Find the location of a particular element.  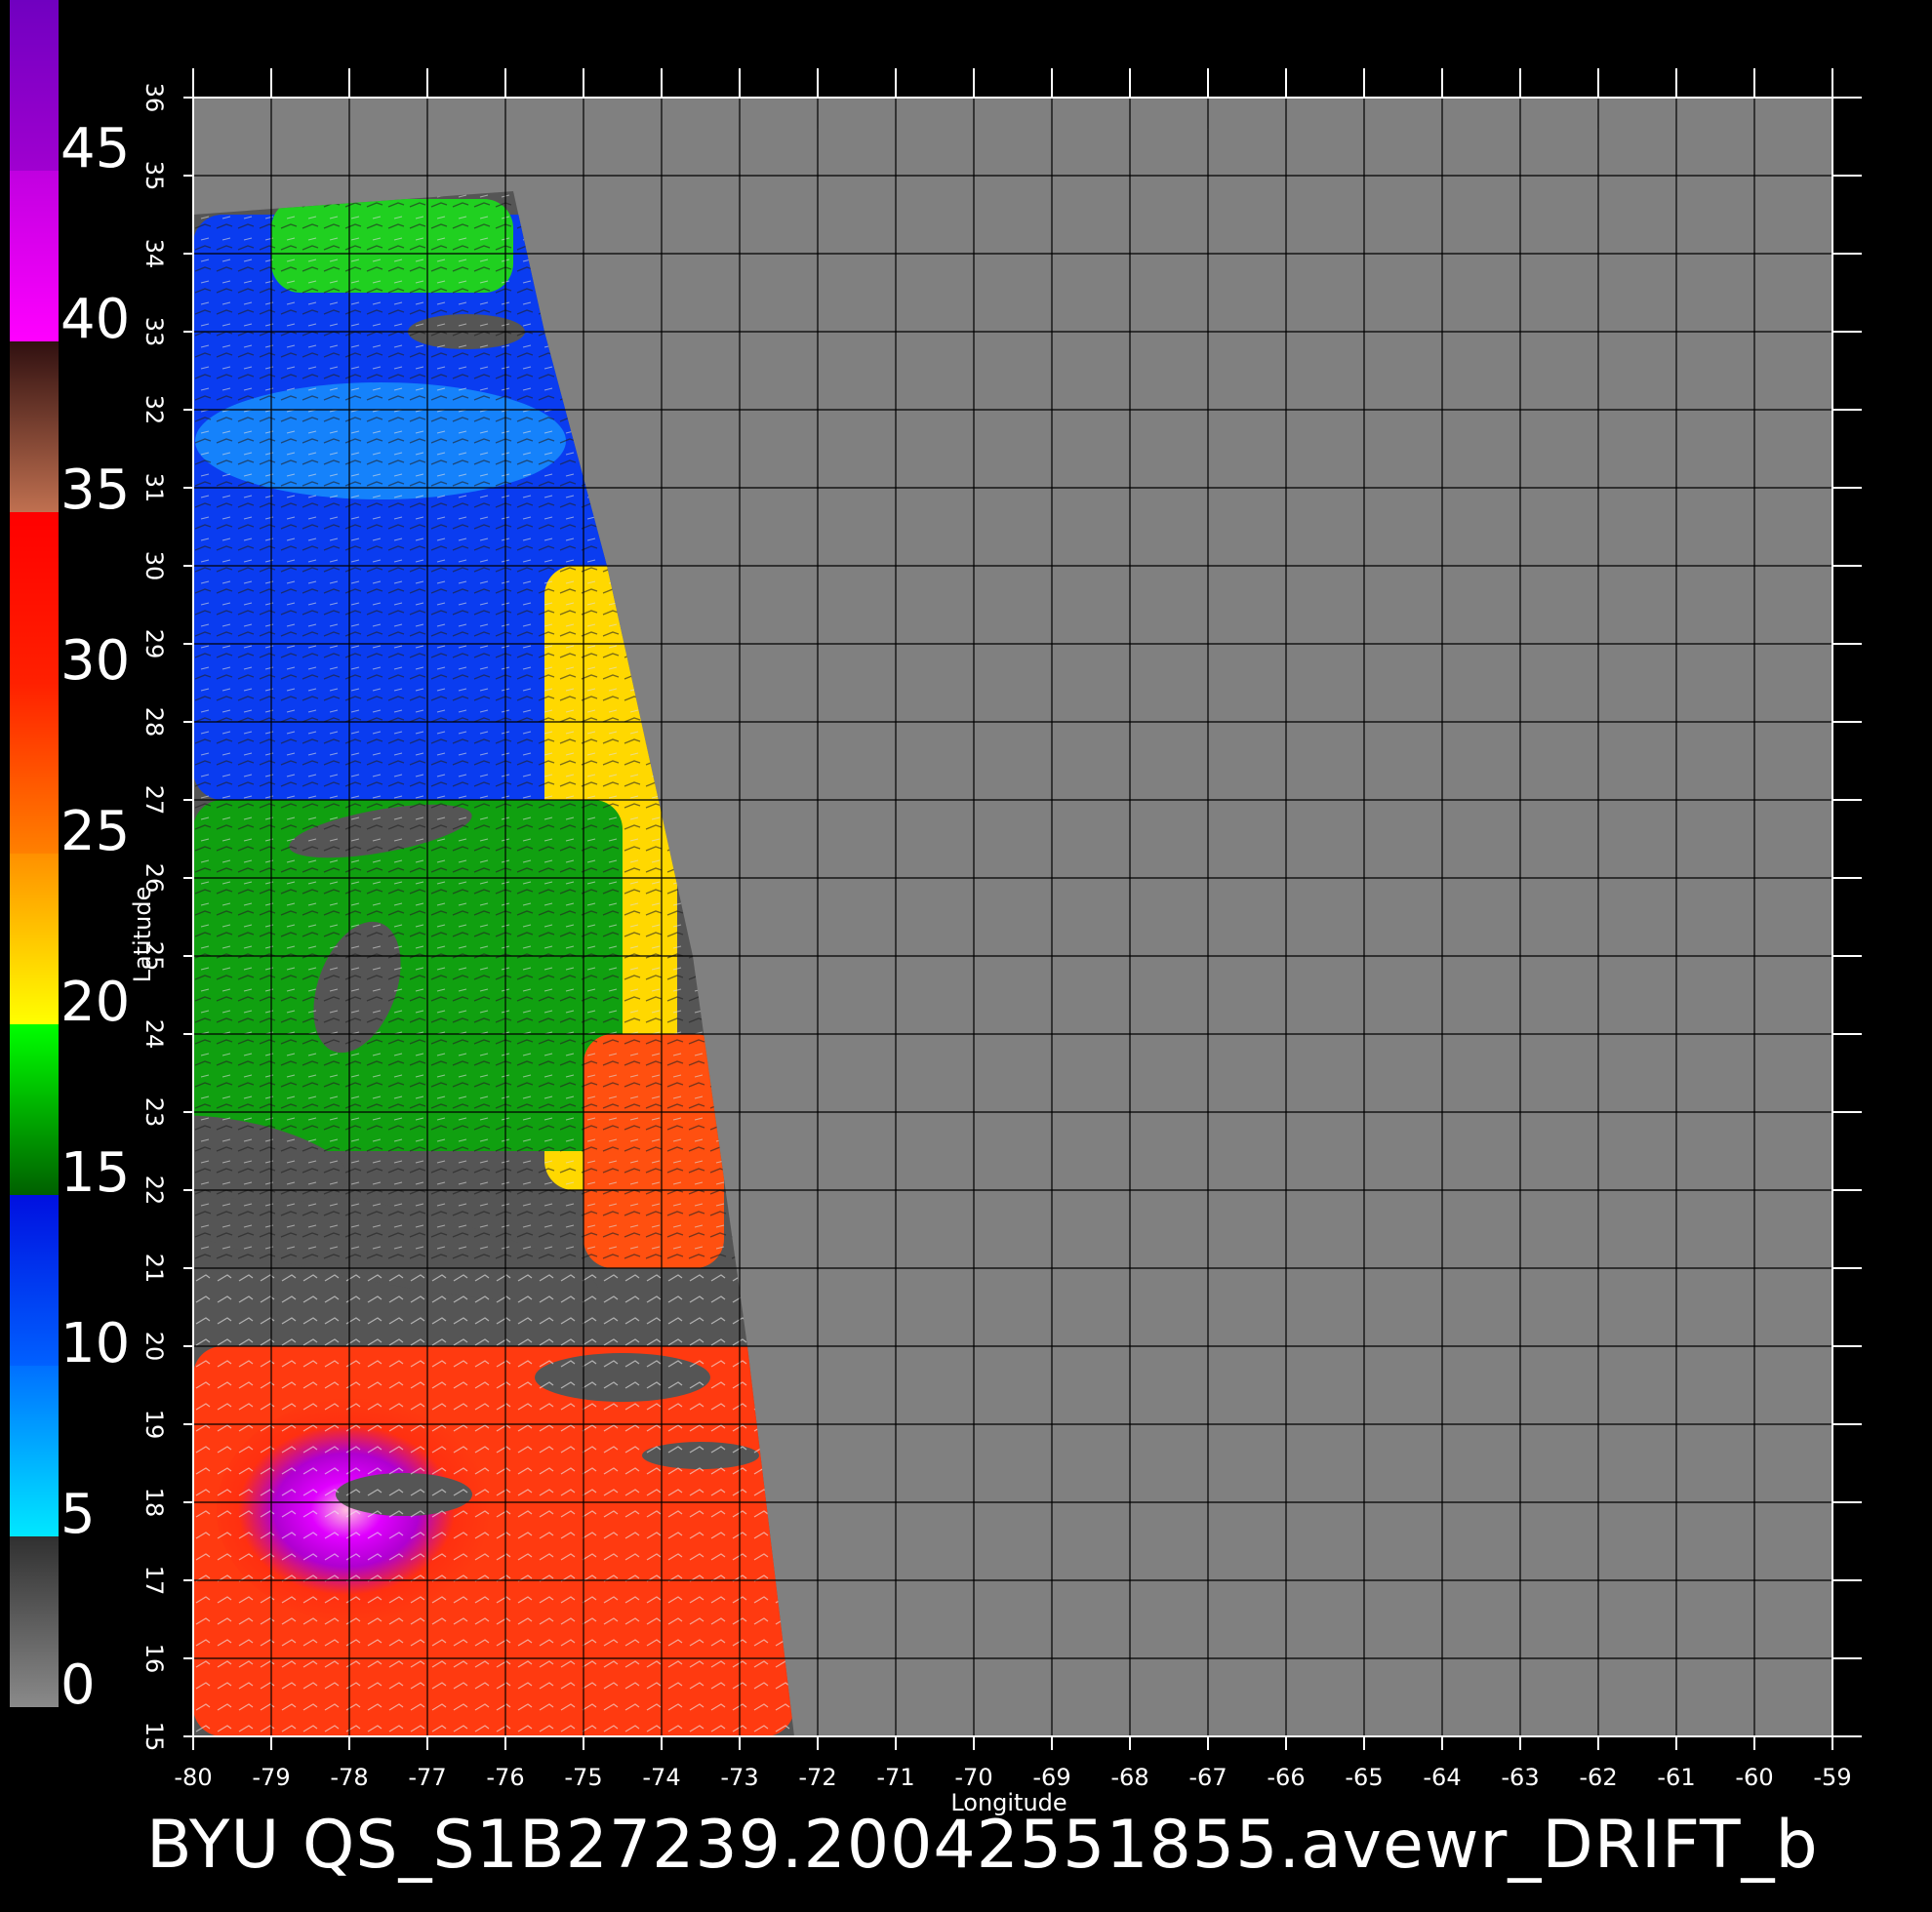

x-tick-label: -62 is located at coordinates (1598, 1777).